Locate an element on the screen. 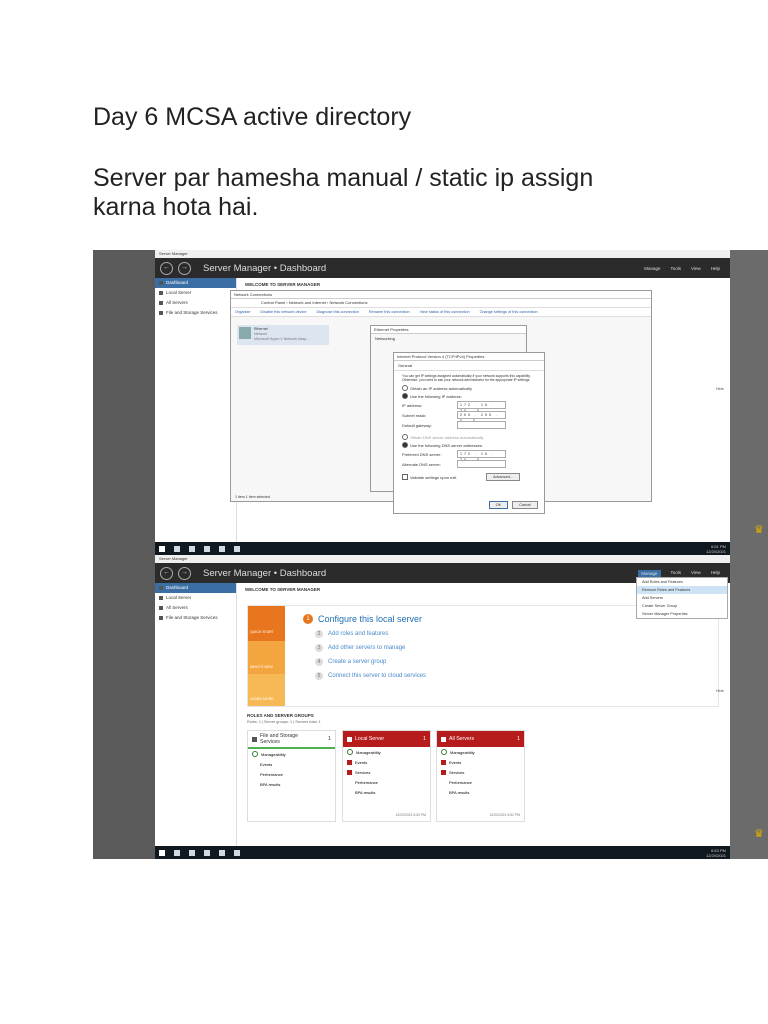  menu-item-remove-roles: Remove Roles and Features is located at coordinates (682, 590).